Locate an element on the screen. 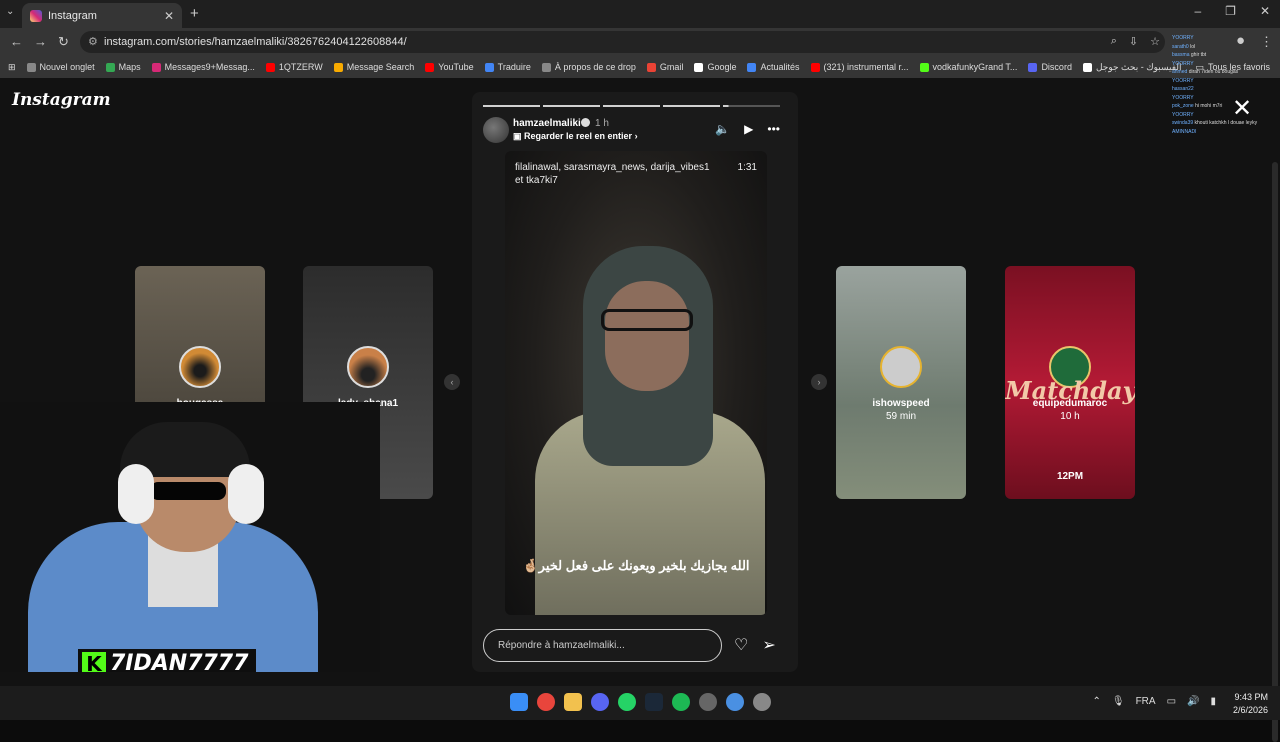 The height and width of the screenshot is (742, 1280). new-tab-button: + is located at coordinates (194, 13).